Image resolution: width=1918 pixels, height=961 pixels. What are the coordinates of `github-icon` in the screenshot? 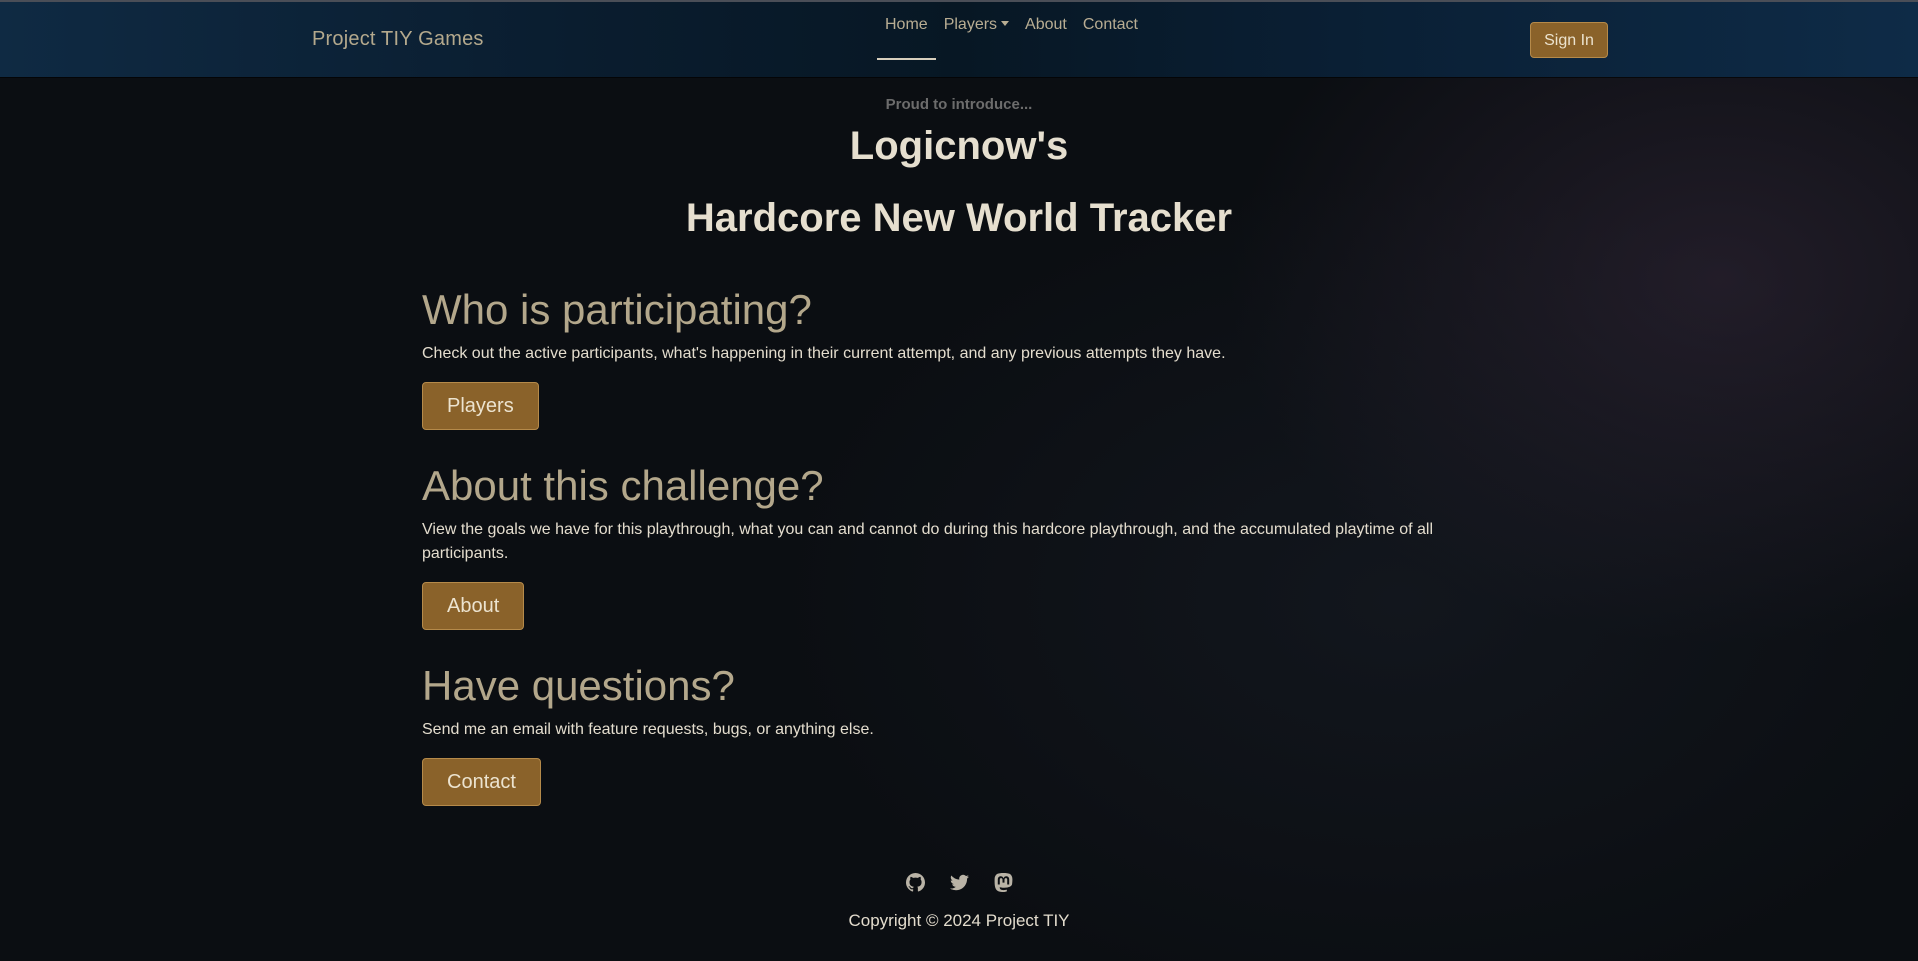 It's located at (915, 882).